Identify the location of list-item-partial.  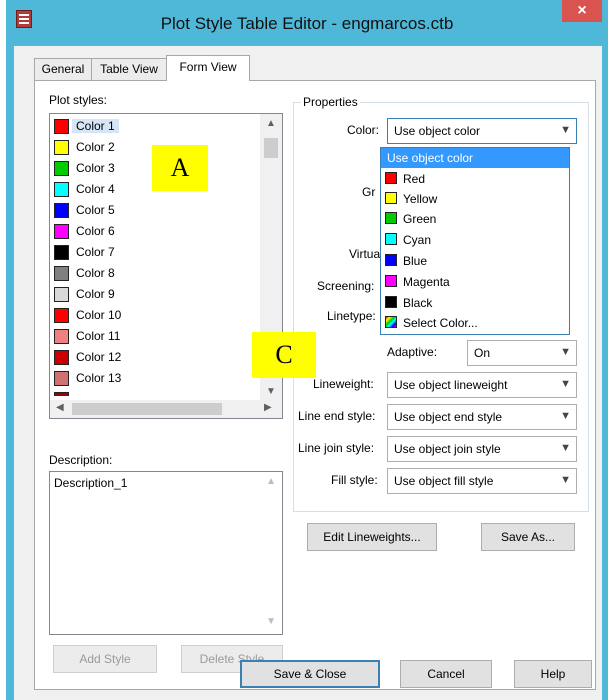
(164, 393).